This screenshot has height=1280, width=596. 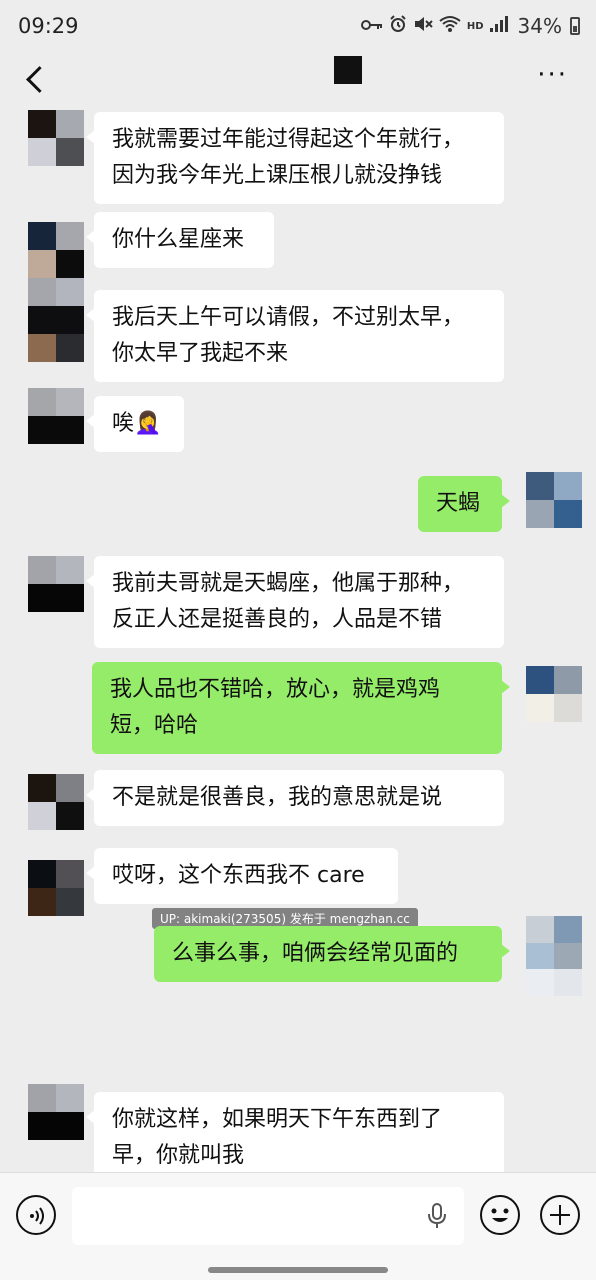 I want to click on message-bubble: 你什么星座来, so click(x=180, y=240).